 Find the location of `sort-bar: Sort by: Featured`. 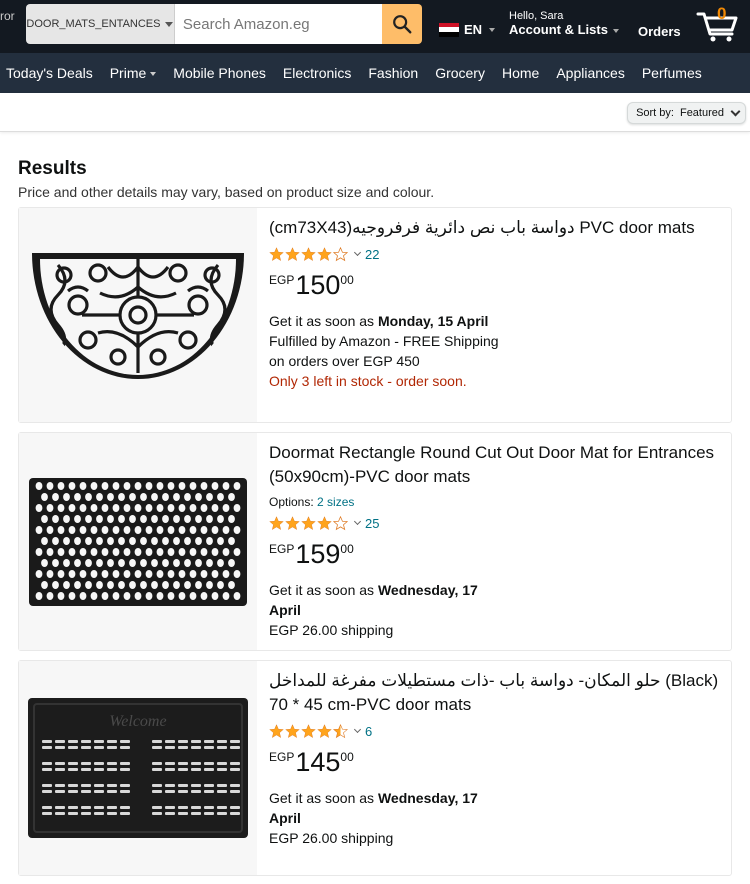

sort-bar: Sort by: Featured is located at coordinates (375, 112).